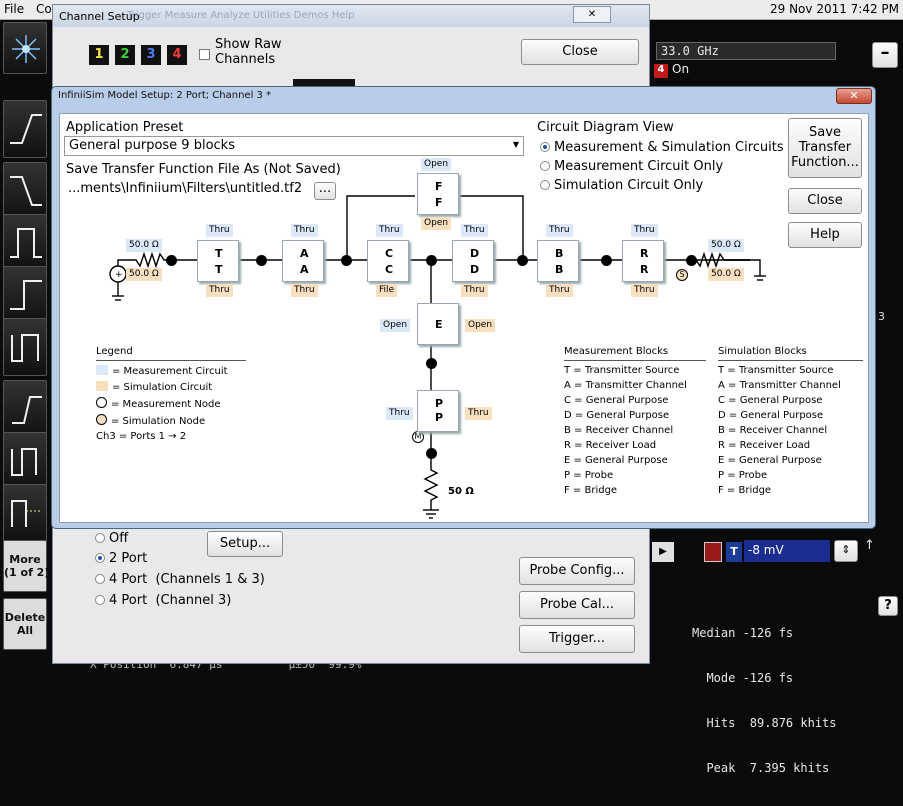 This screenshot has width=903, height=806. What do you see at coordinates (846, 551) in the screenshot?
I see `offset-stepper: ⇕` at bounding box center [846, 551].